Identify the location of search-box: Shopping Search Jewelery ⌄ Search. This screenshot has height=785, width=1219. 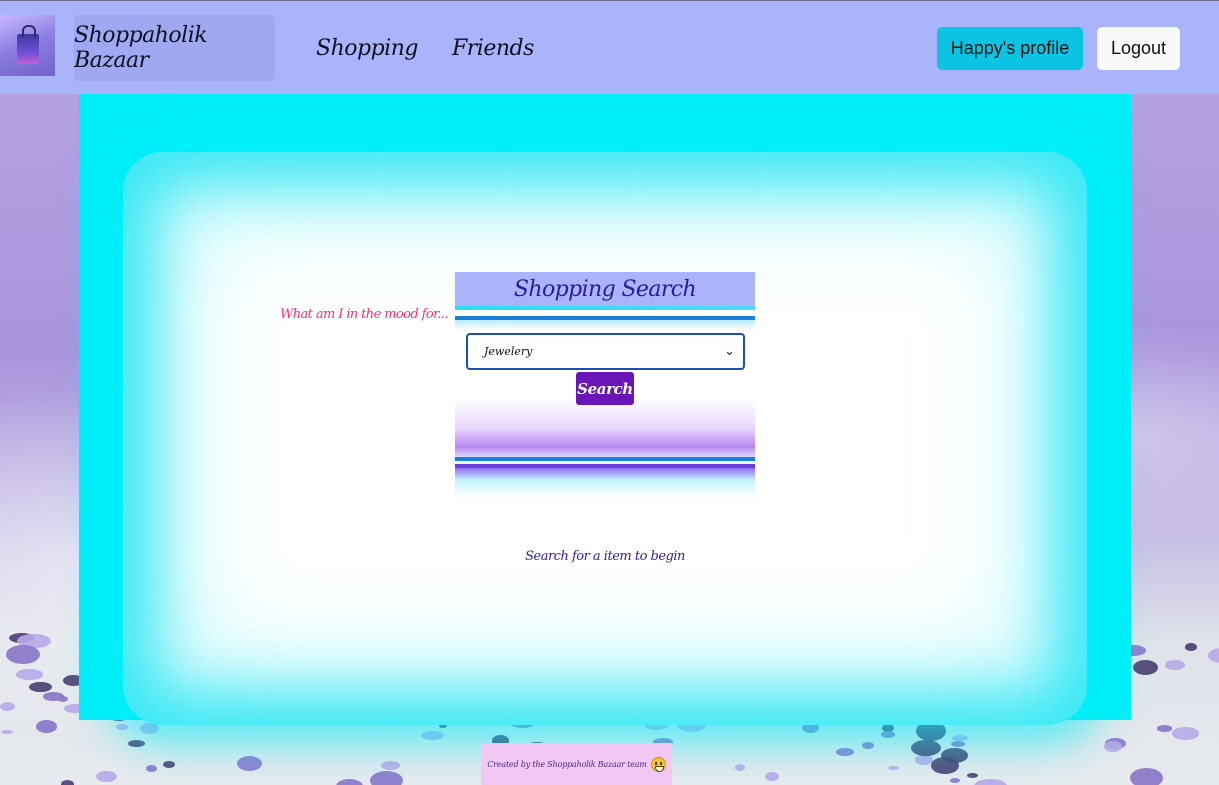
(605, 387).